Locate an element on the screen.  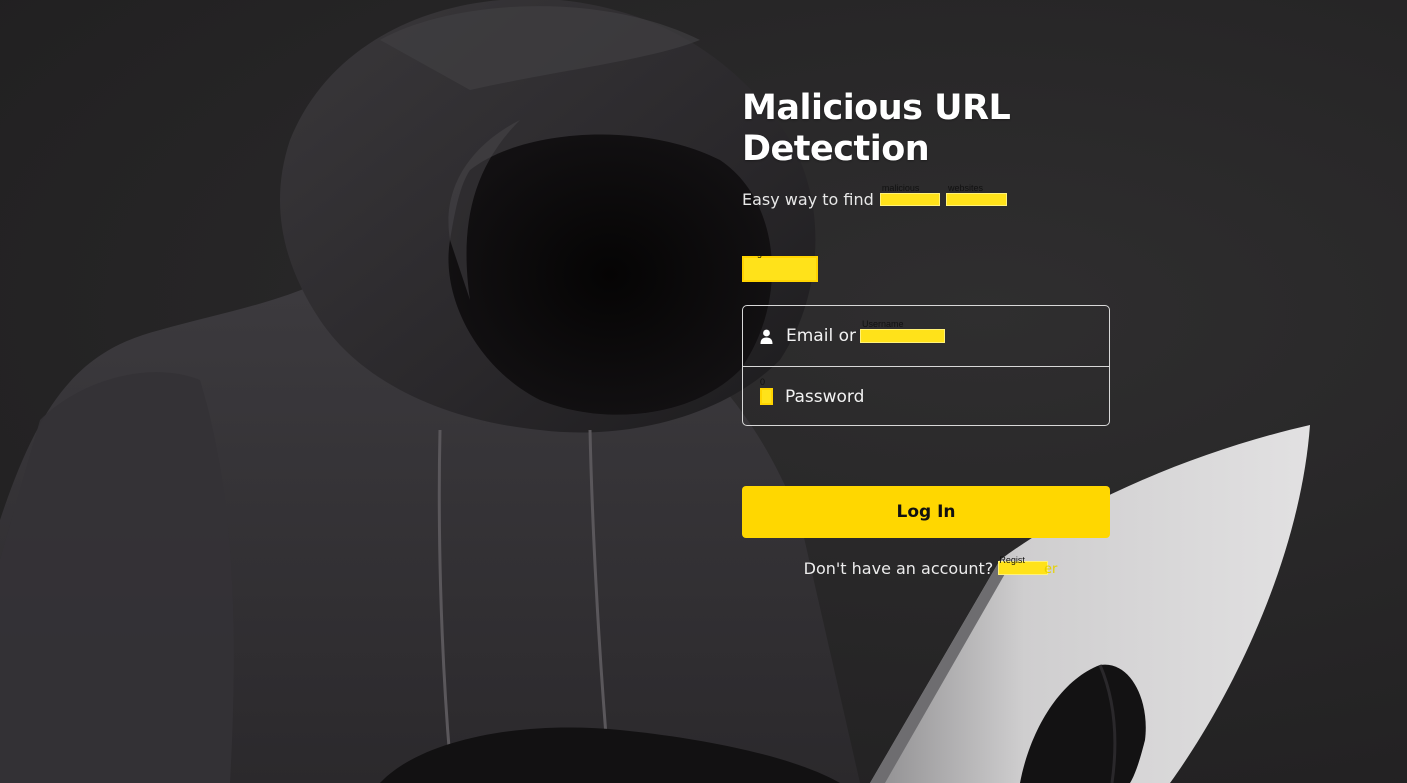
user-icon is located at coordinates (766, 336).